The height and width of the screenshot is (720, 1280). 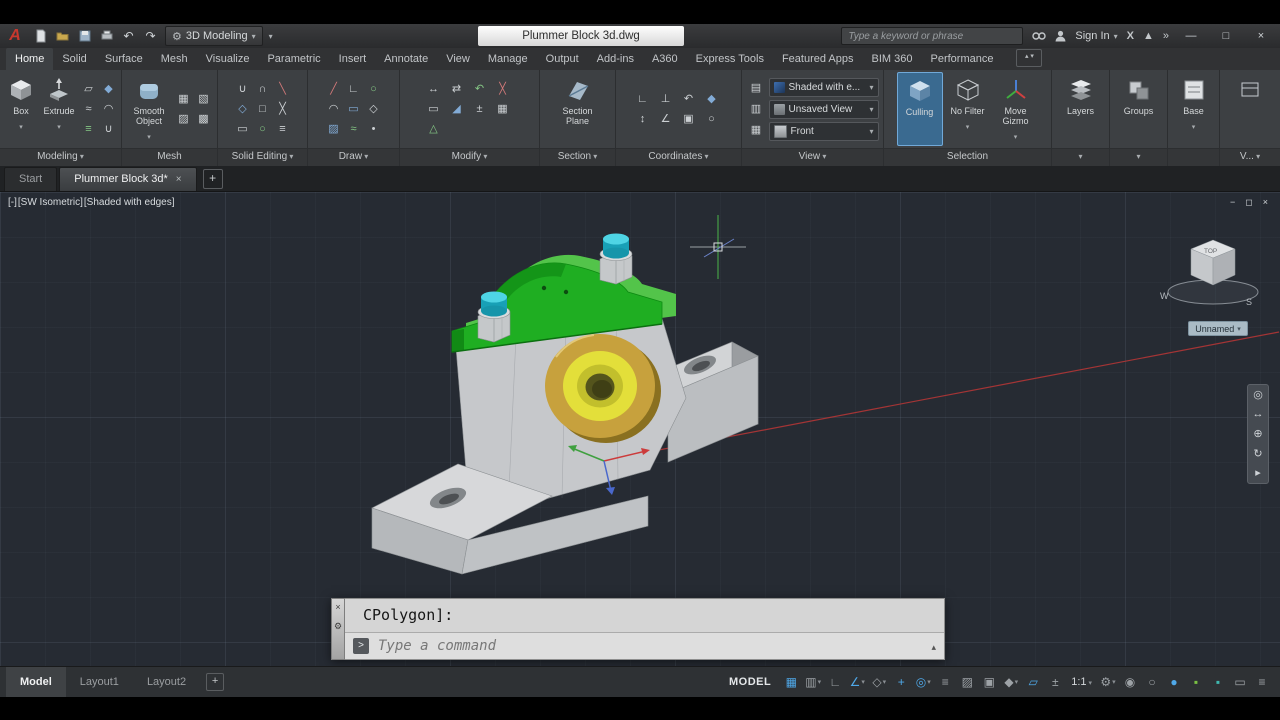 What do you see at coordinates (214, 36) in the screenshot?
I see `workspace-switcher: ⚙ 3D Modeling ▾` at bounding box center [214, 36].